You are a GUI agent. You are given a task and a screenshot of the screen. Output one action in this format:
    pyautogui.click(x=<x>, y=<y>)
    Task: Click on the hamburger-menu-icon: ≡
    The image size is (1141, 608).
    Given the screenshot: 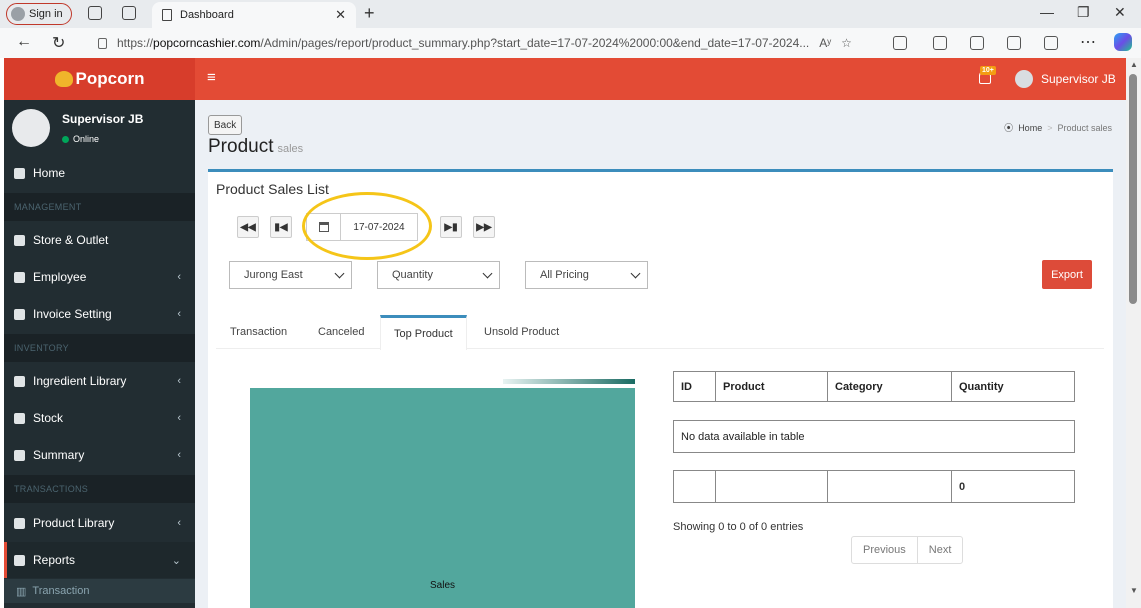 What is the action you would take?
    pyautogui.click(x=211, y=77)
    